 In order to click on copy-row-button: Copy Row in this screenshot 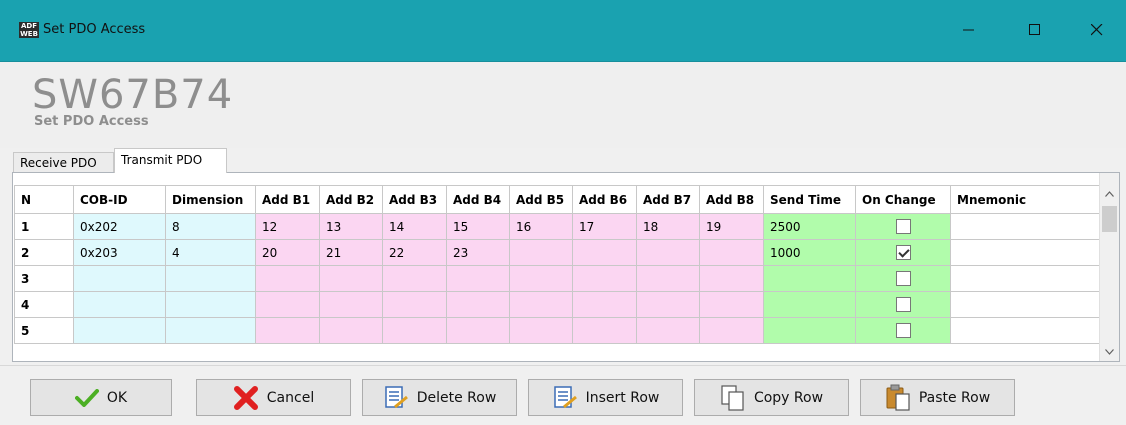, I will do `click(771, 397)`.